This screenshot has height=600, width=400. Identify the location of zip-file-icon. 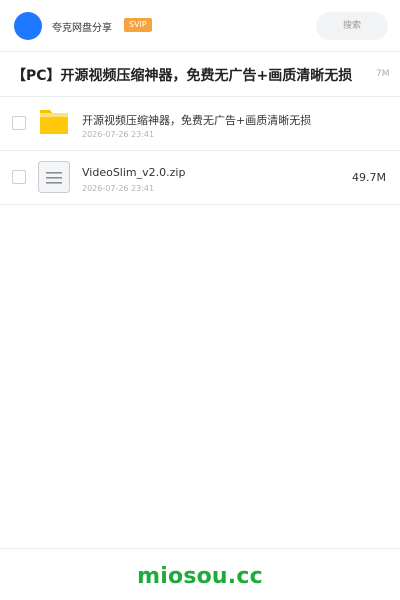
(54, 177).